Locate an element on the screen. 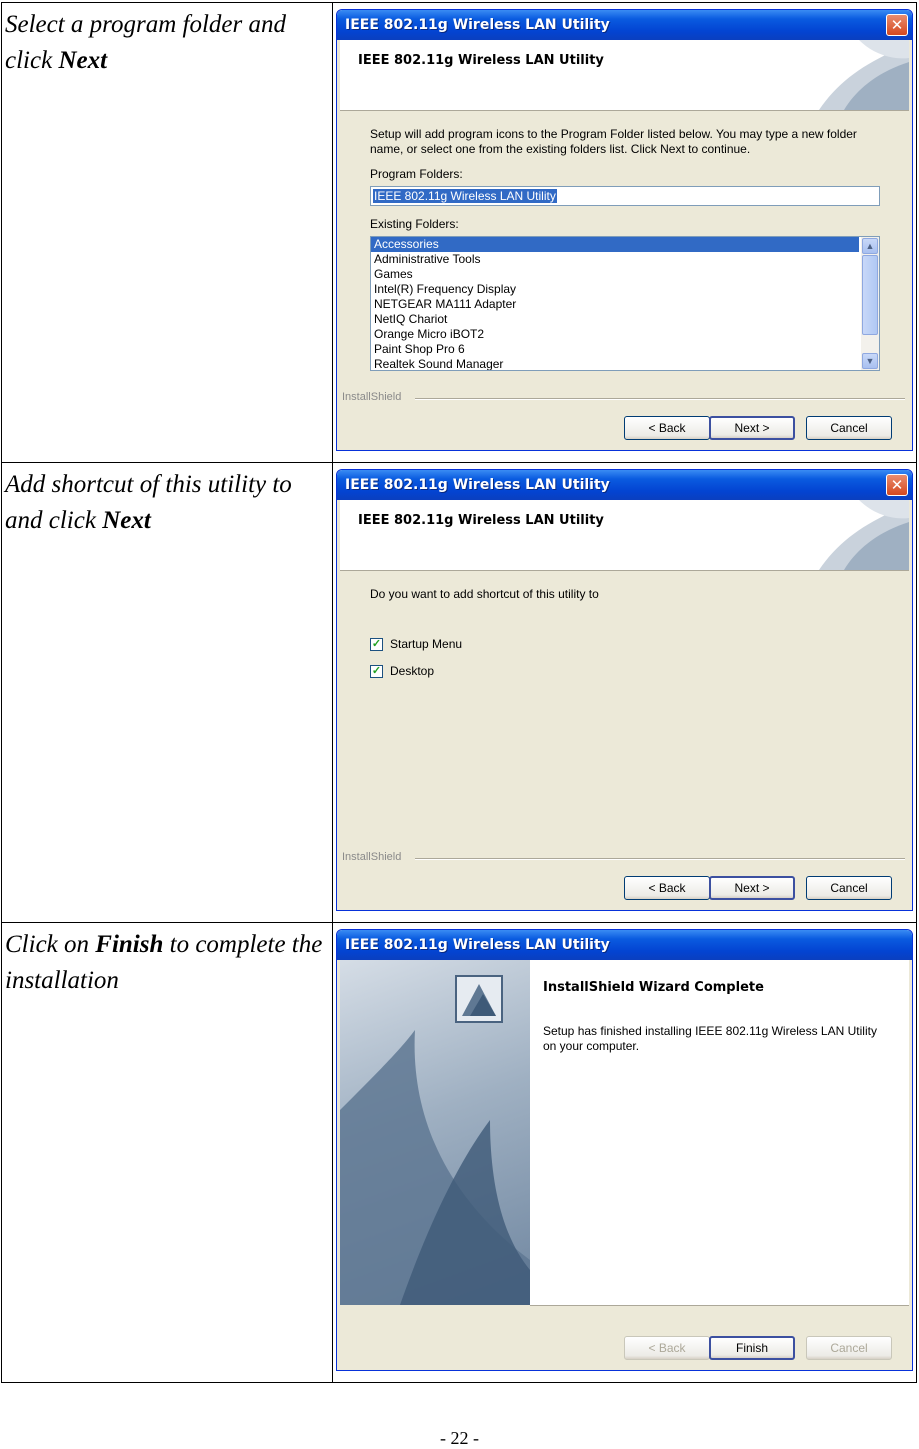 This screenshot has height=1449, width=919. startup-menu-checkbox: ✓ Startup Menu is located at coordinates (416, 644).